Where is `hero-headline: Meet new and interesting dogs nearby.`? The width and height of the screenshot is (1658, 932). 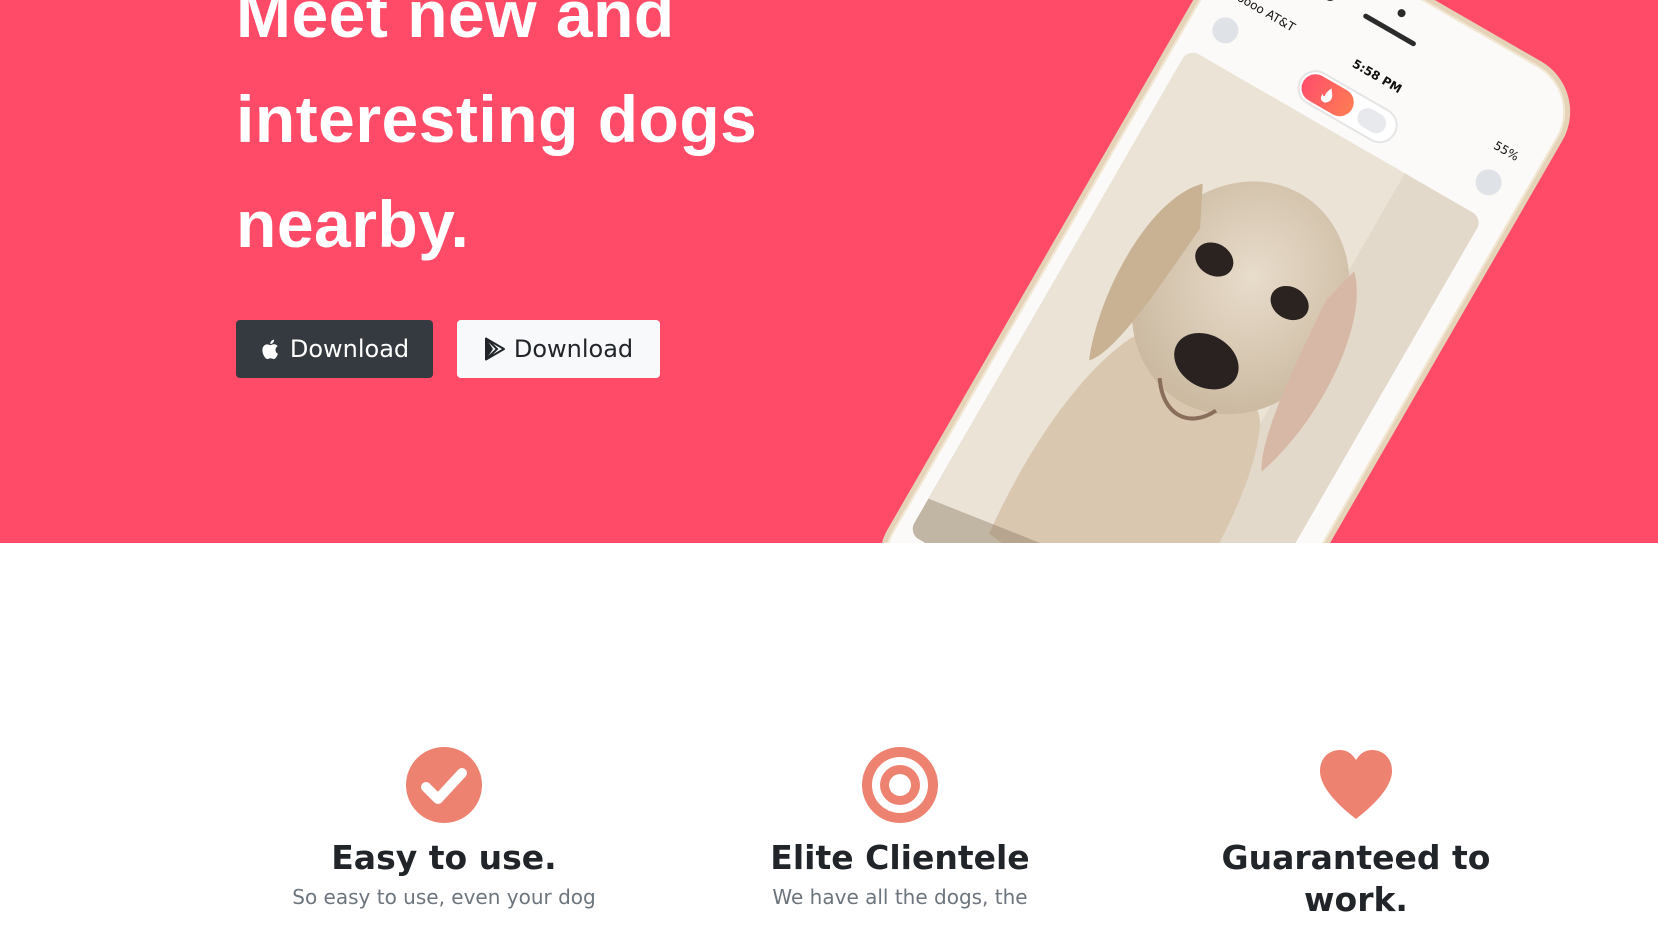
hero-headline: Meet new and interesting dogs nearby. is located at coordinates (497, 130).